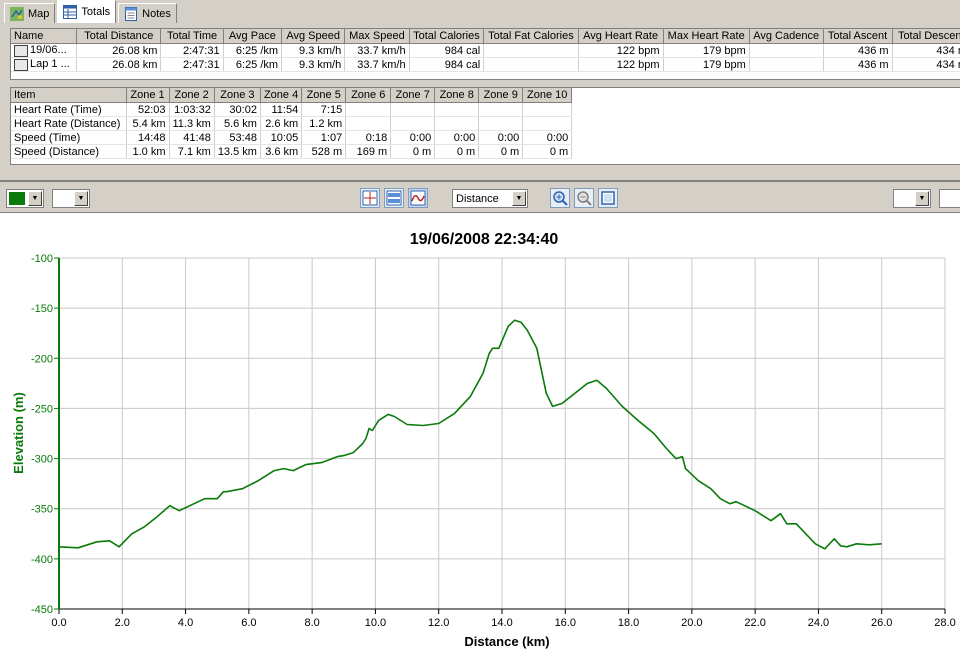  Describe the element at coordinates (42, 610) in the screenshot. I see `y-tick-label: -450` at that location.